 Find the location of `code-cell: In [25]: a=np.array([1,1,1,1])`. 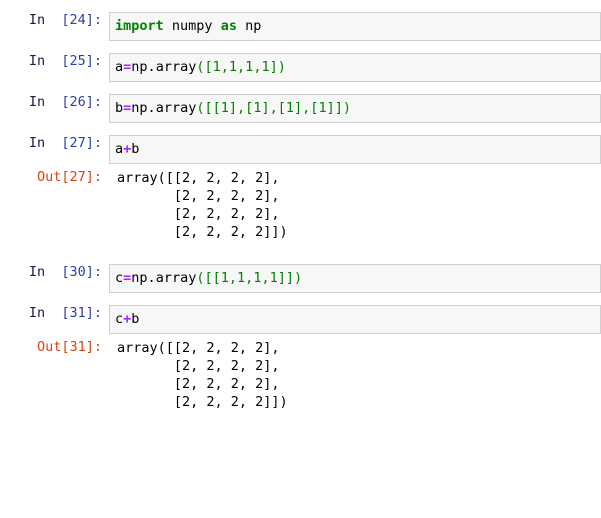

code-cell: In [25]: a=np.array([1,1,1,1]) is located at coordinates (300, 67).